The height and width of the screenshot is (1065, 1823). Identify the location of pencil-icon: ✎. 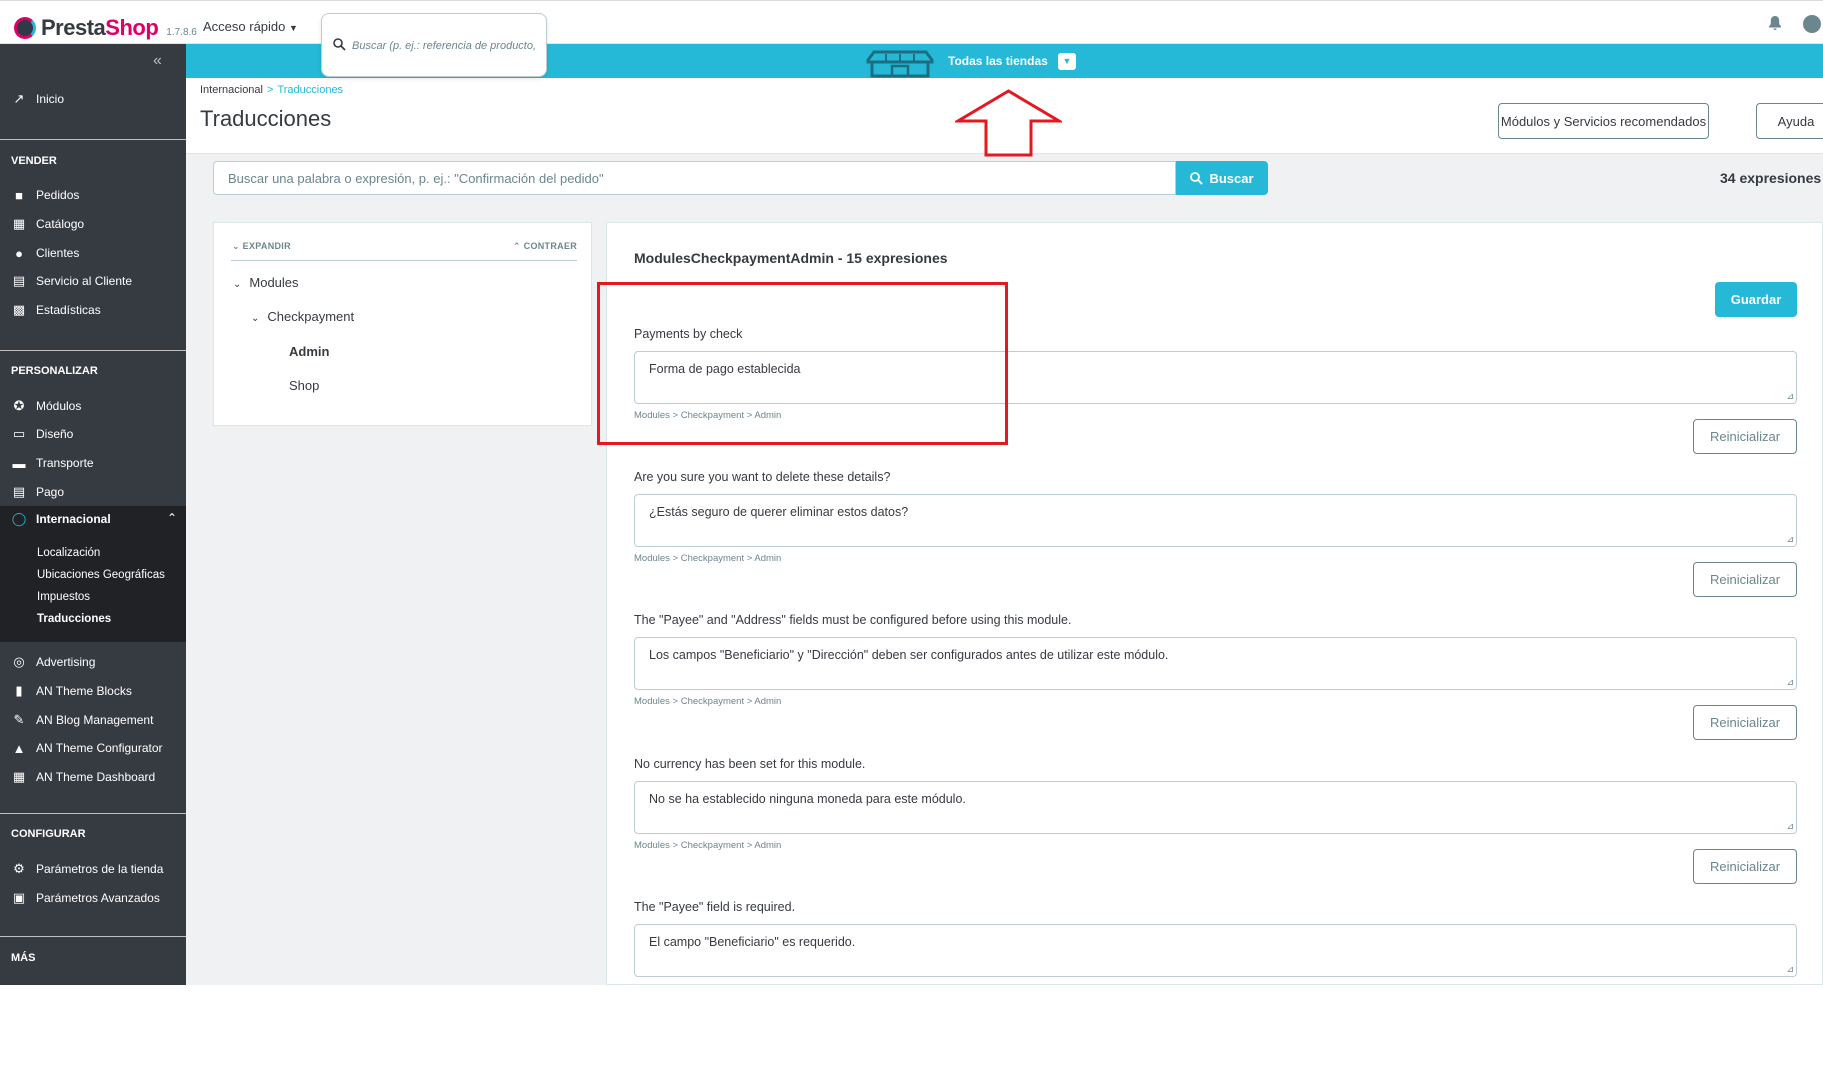
(19, 719).